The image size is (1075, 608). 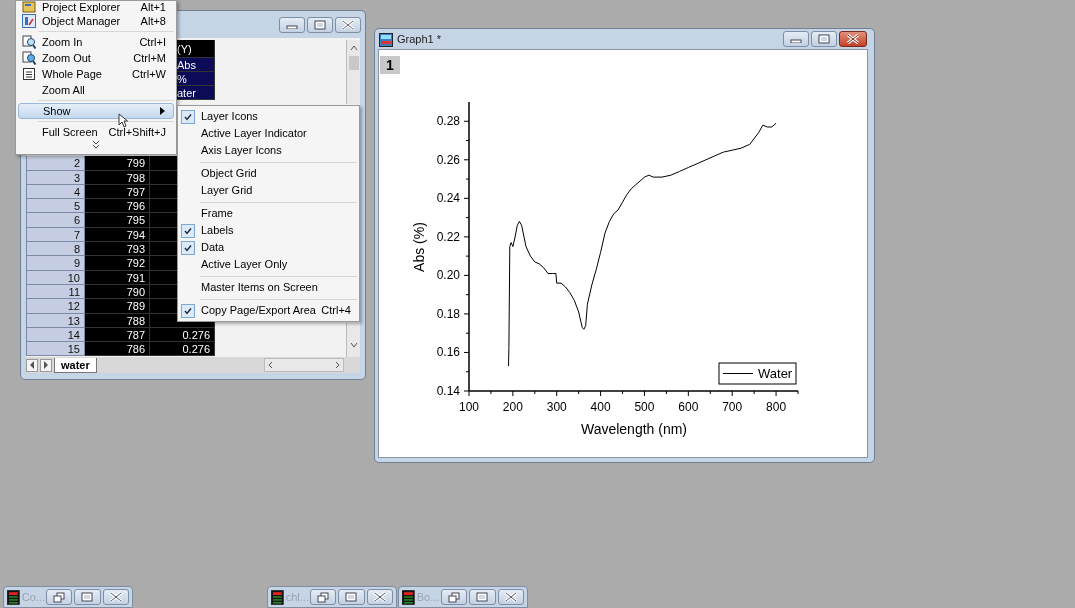 What do you see at coordinates (337, 365) in the screenshot?
I see `scroll-right-icon` at bounding box center [337, 365].